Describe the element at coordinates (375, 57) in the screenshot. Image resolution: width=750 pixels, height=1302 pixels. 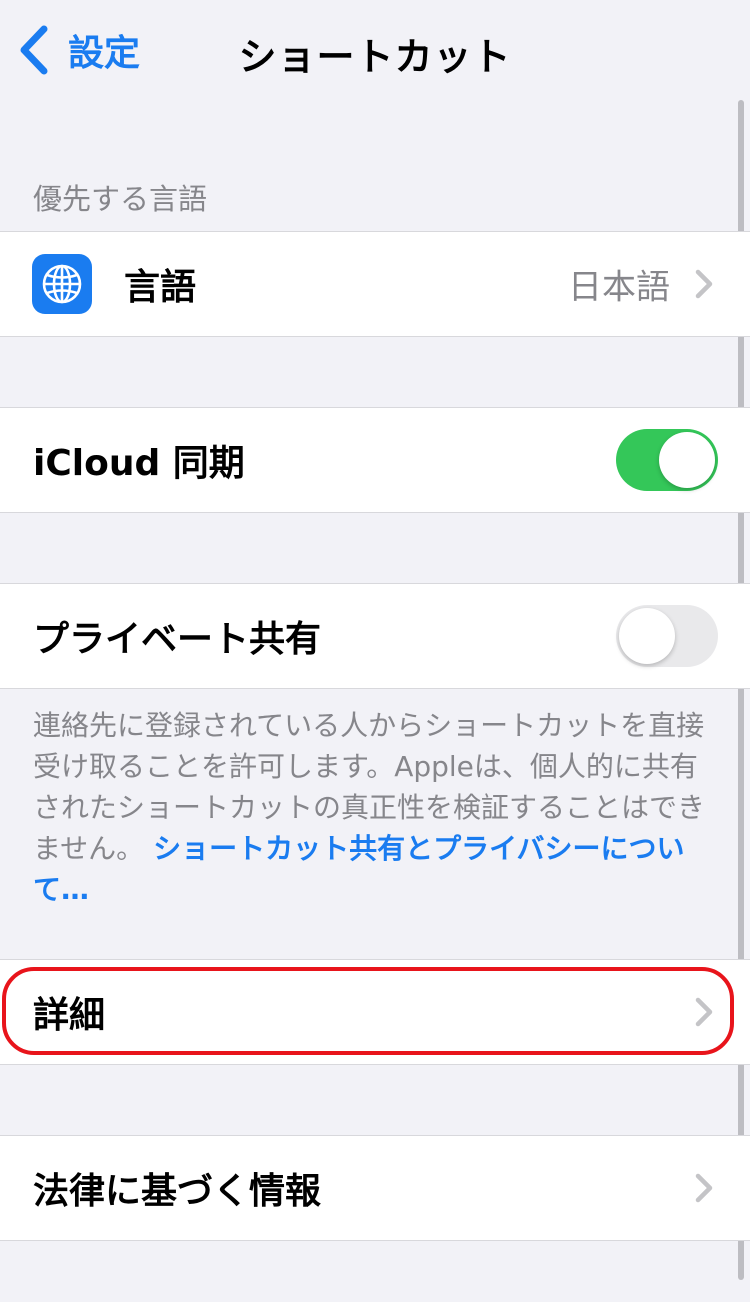
I see `page-title: ショートカット` at that location.